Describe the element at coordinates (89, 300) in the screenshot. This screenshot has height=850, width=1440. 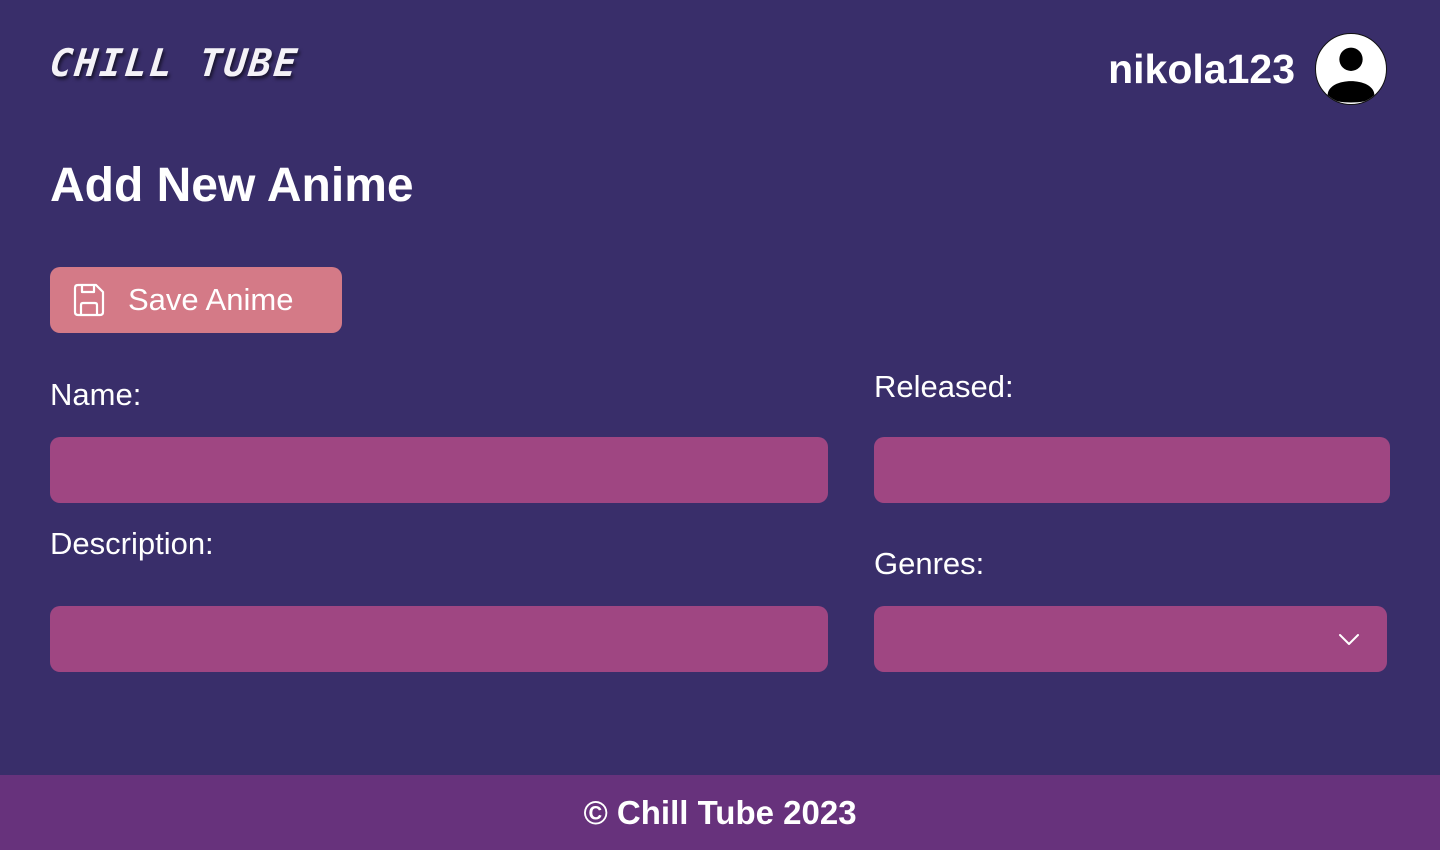
I see `floppy-disk-icon` at that location.